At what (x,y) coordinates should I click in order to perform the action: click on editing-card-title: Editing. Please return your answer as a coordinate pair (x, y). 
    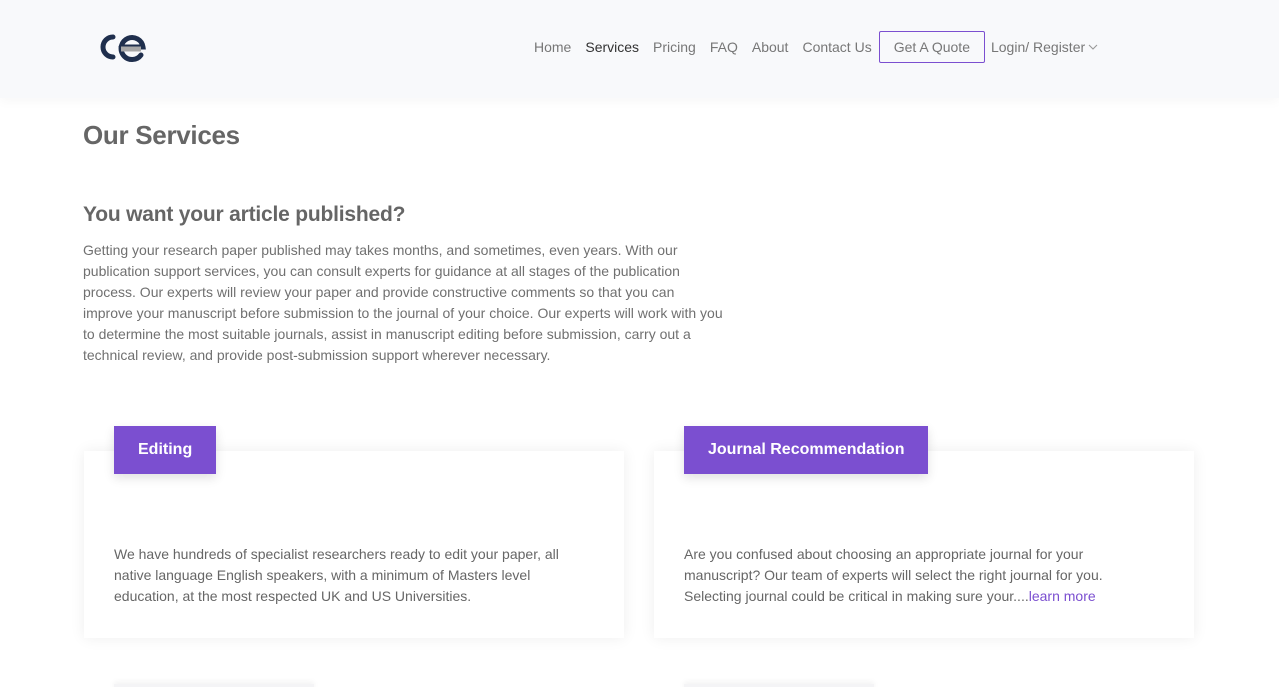
    Looking at the image, I should click on (165, 450).